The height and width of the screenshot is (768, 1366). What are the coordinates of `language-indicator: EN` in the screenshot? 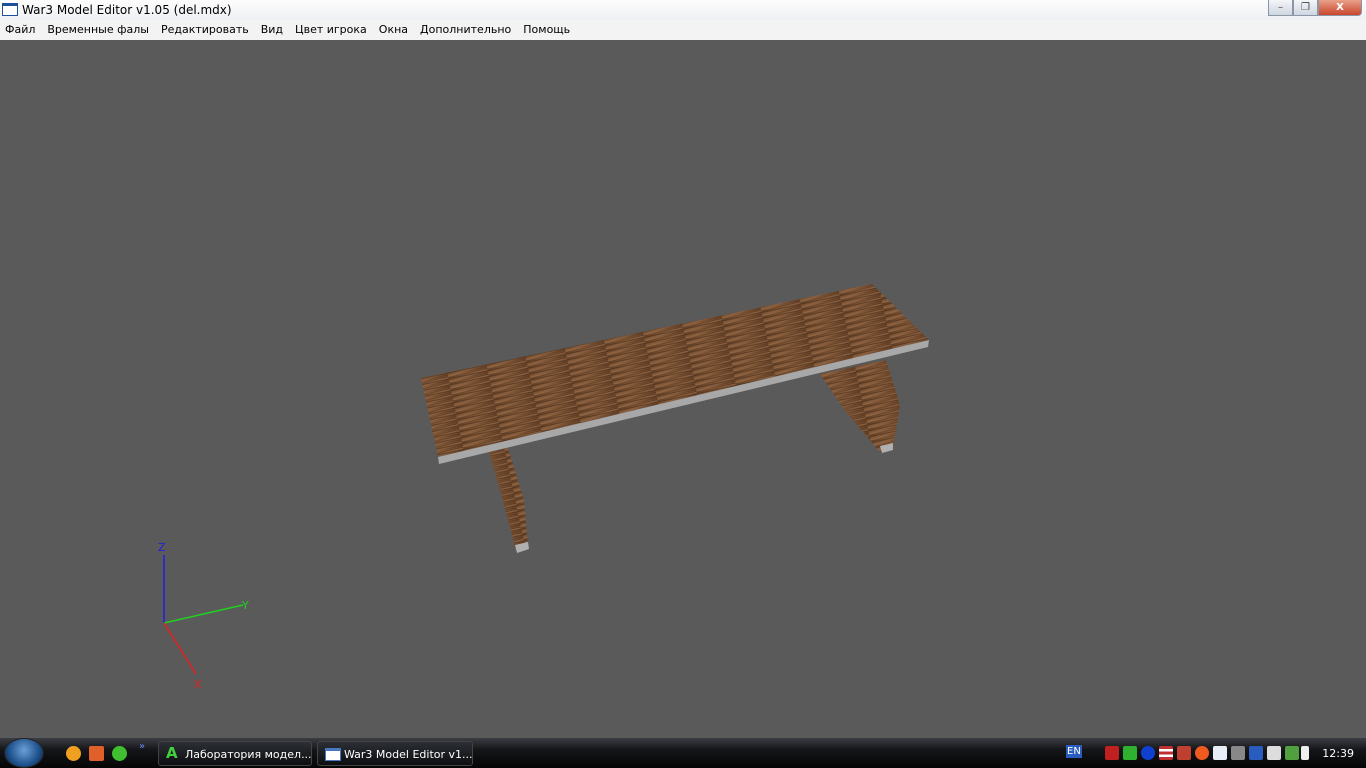 It's located at (1074, 751).